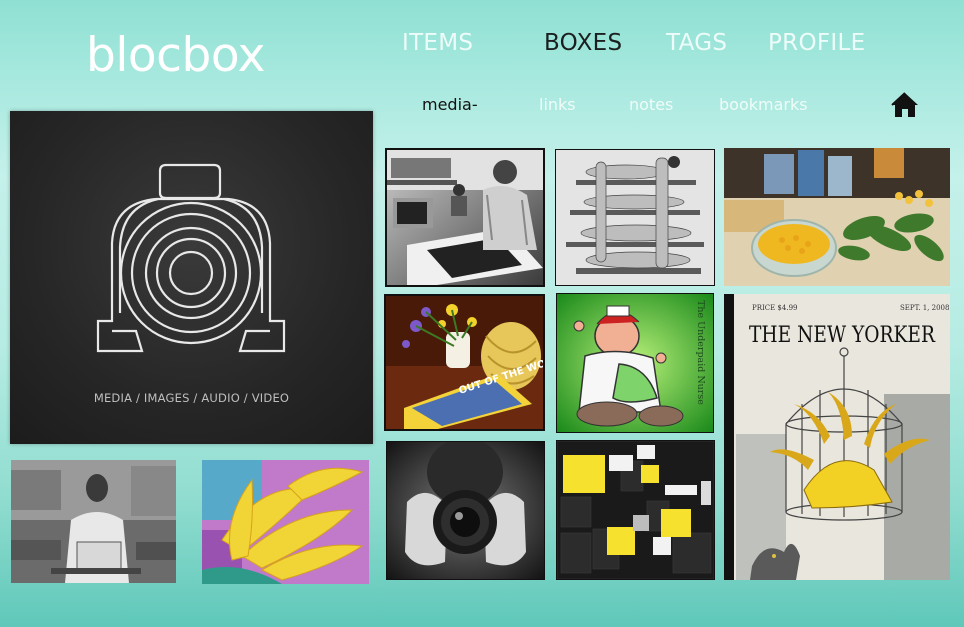 The image size is (964, 627). What do you see at coordinates (557, 104) in the screenshot?
I see `subnav-links: links` at bounding box center [557, 104].